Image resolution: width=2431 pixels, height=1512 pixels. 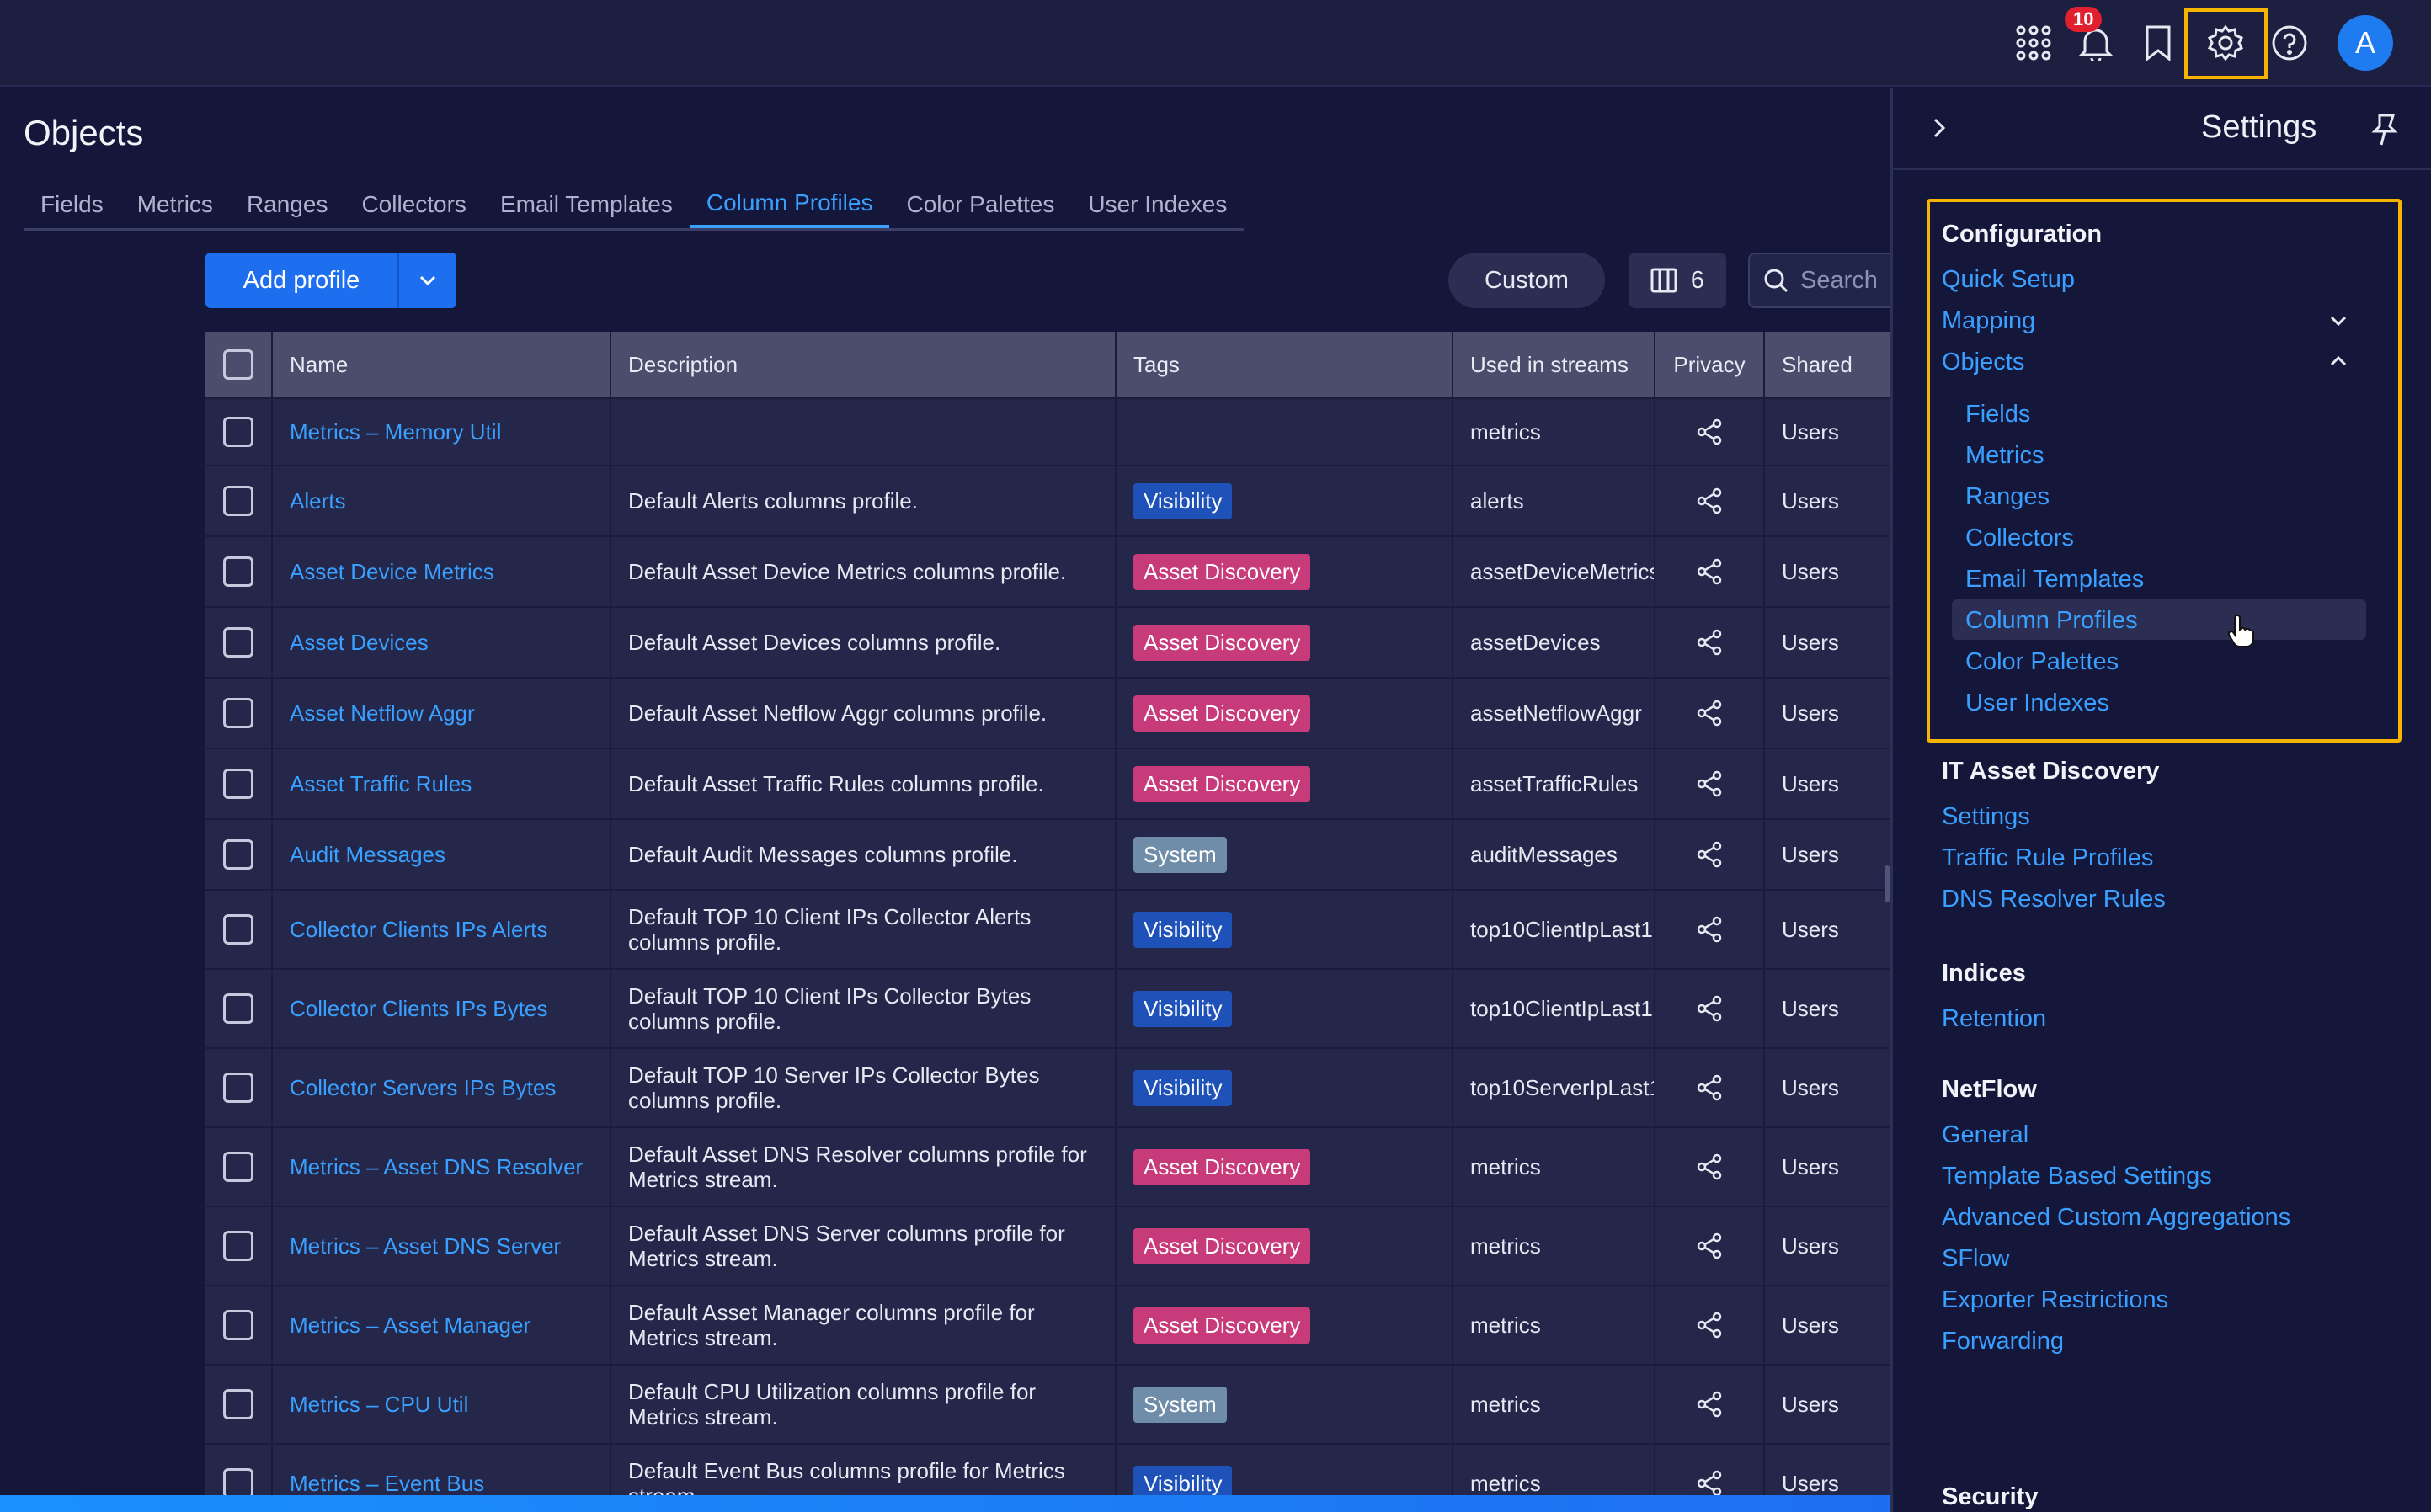 What do you see at coordinates (387, 1484) in the screenshot?
I see `profile-name-link: Metrics – Event Bus` at bounding box center [387, 1484].